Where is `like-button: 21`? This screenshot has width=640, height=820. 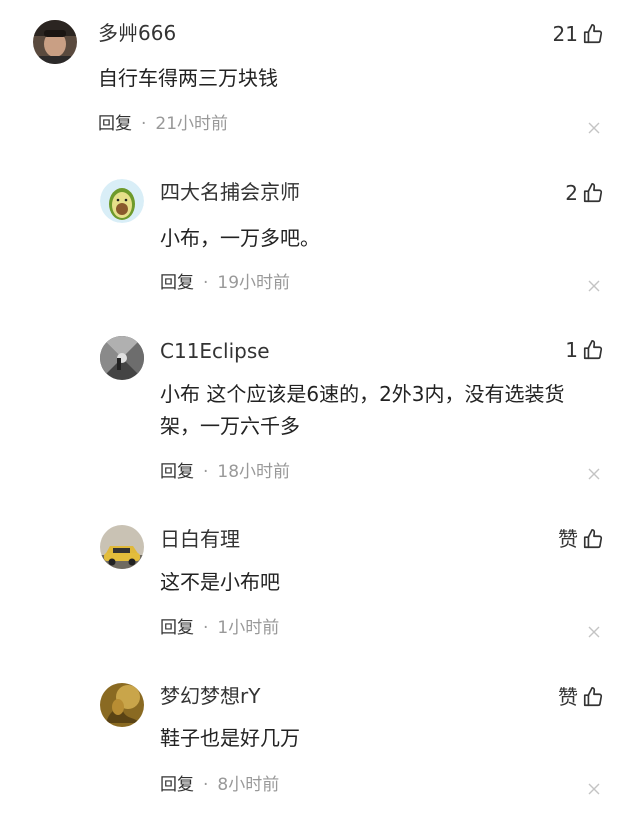
like-button: 21 is located at coordinates (578, 34).